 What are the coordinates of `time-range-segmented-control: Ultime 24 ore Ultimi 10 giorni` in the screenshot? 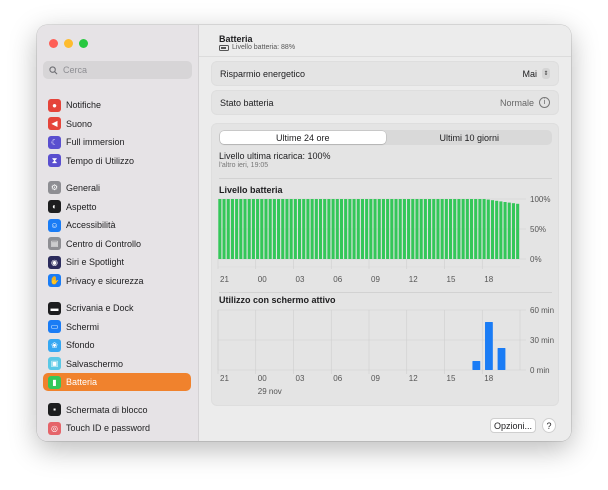 It's located at (385, 137).